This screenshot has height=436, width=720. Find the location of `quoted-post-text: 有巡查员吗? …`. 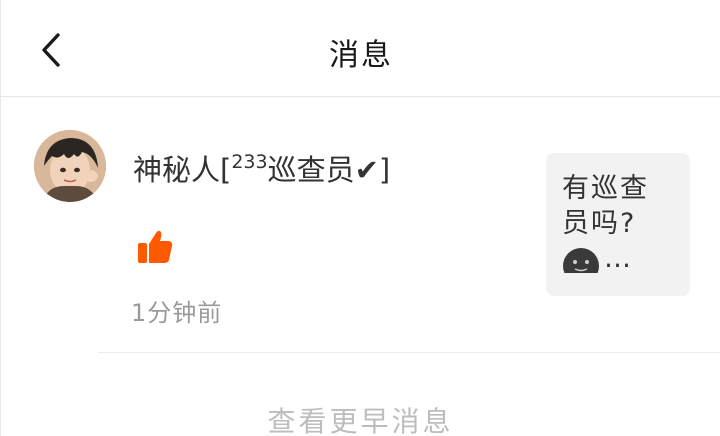

quoted-post-text: 有巡查员吗? … is located at coordinates (619, 223).